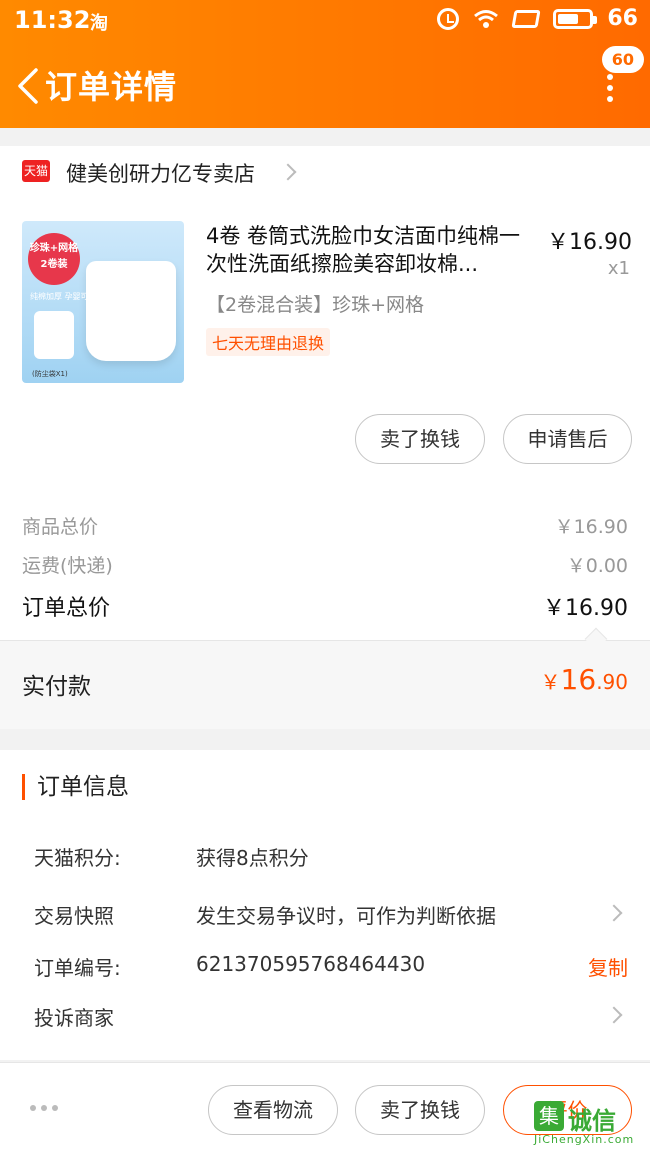 The image size is (650, 1155). I want to click on product-quantity: x1, so click(618, 268).